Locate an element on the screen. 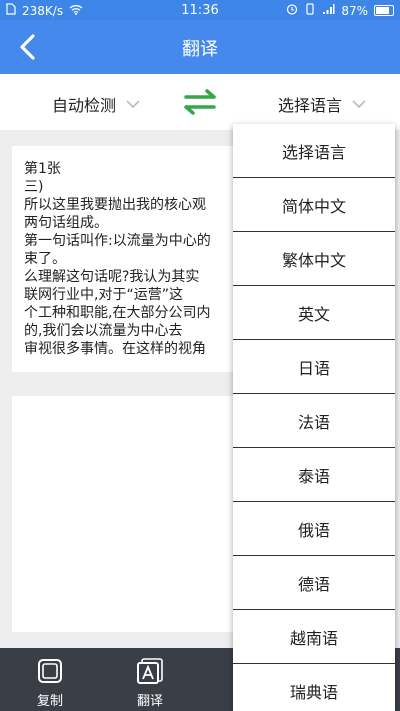 The width and height of the screenshot is (400, 711). app-header: 翻译 is located at coordinates (200, 47).